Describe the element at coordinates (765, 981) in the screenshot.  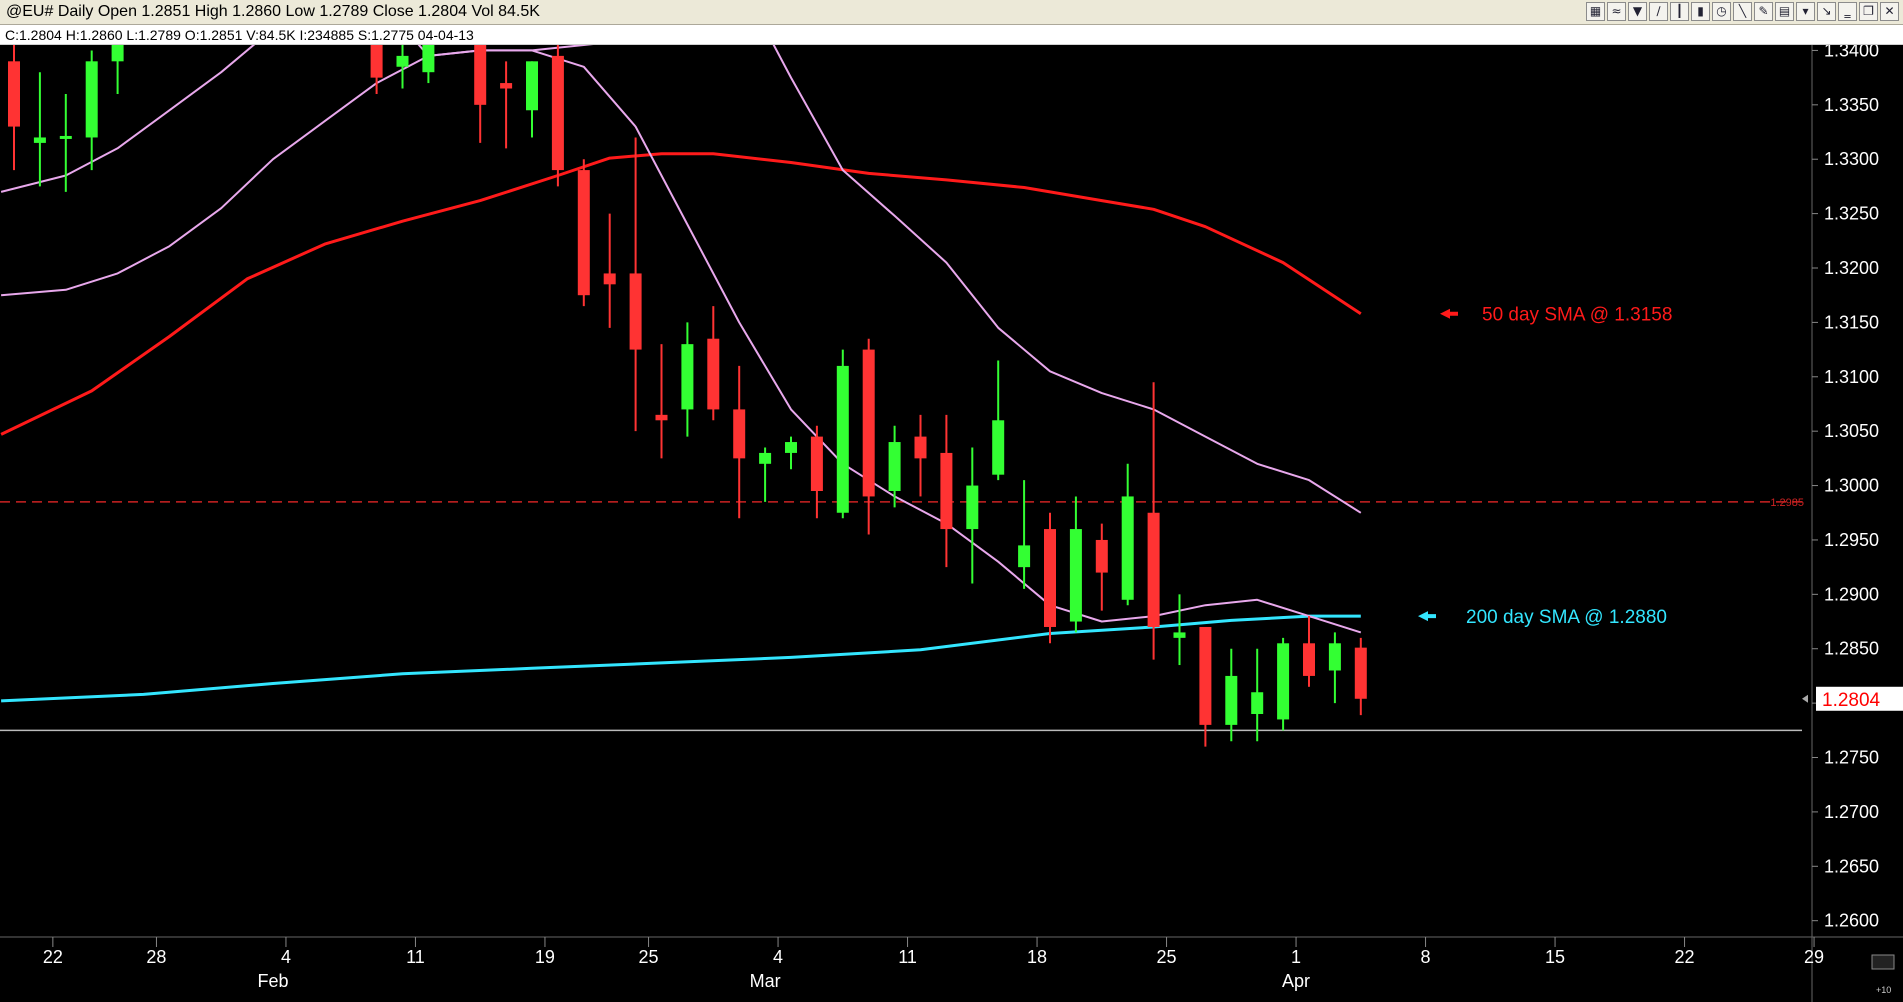
I see `x-month-label: Mar` at that location.